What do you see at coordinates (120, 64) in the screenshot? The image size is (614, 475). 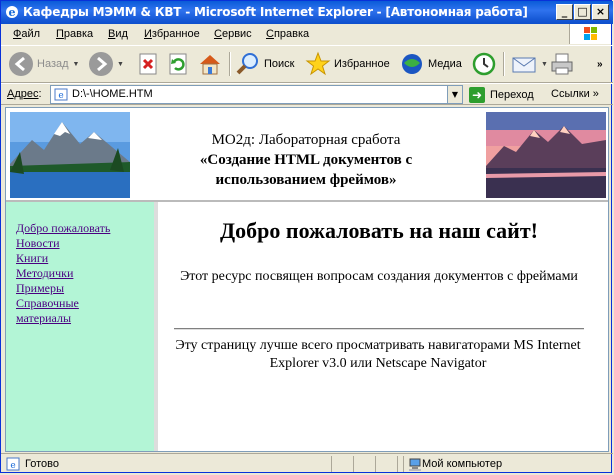 I see `forward-dropdown-icon: ▼` at bounding box center [120, 64].